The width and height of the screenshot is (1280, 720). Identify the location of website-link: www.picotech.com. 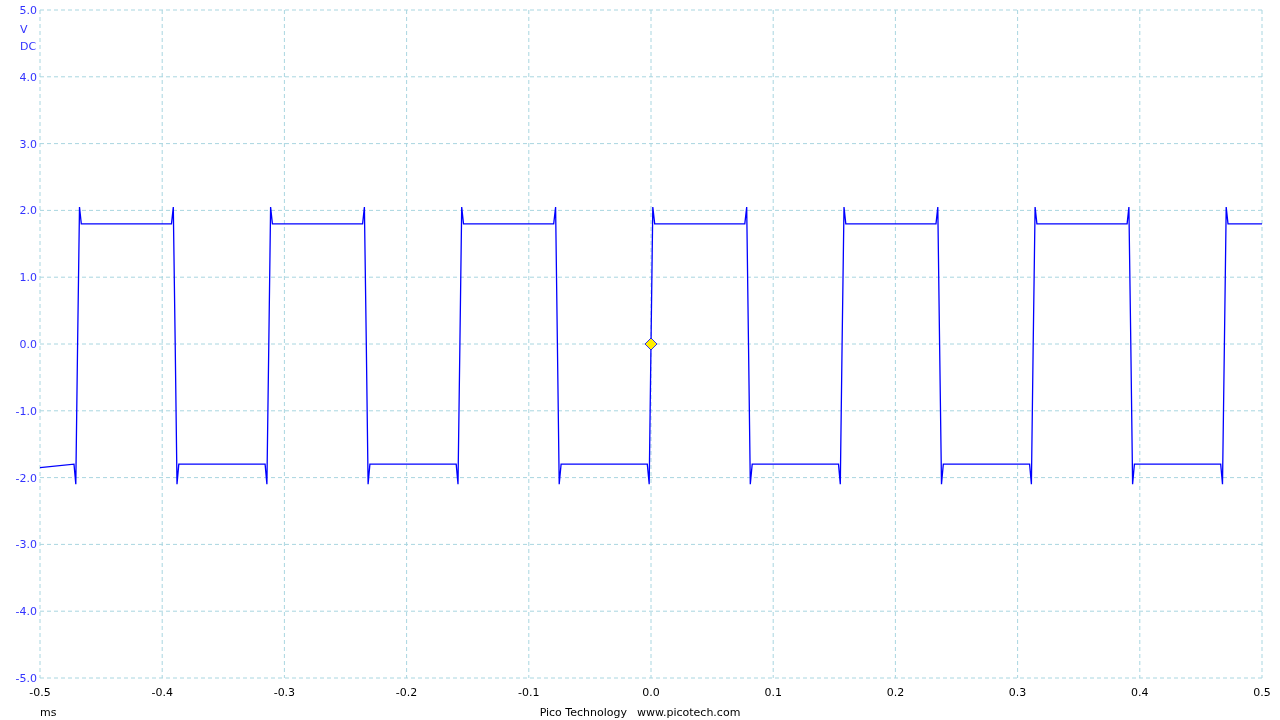
(688, 712).